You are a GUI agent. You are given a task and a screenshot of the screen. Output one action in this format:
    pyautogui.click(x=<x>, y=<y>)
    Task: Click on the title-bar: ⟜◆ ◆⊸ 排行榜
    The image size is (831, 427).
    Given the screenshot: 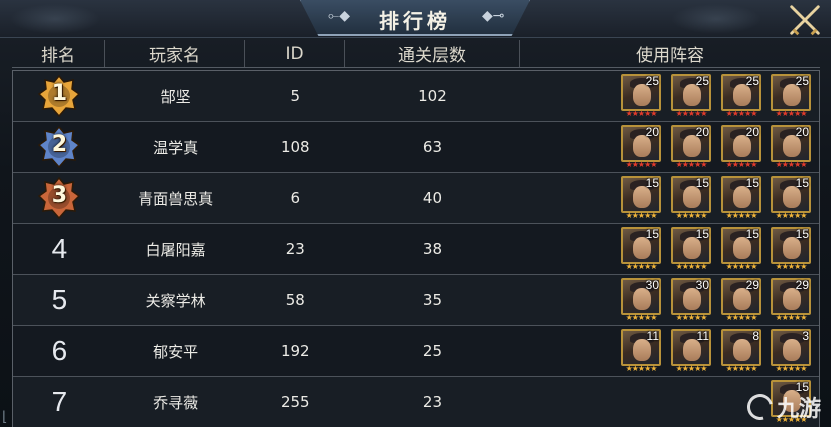 What is the action you would take?
    pyautogui.click(x=415, y=19)
    